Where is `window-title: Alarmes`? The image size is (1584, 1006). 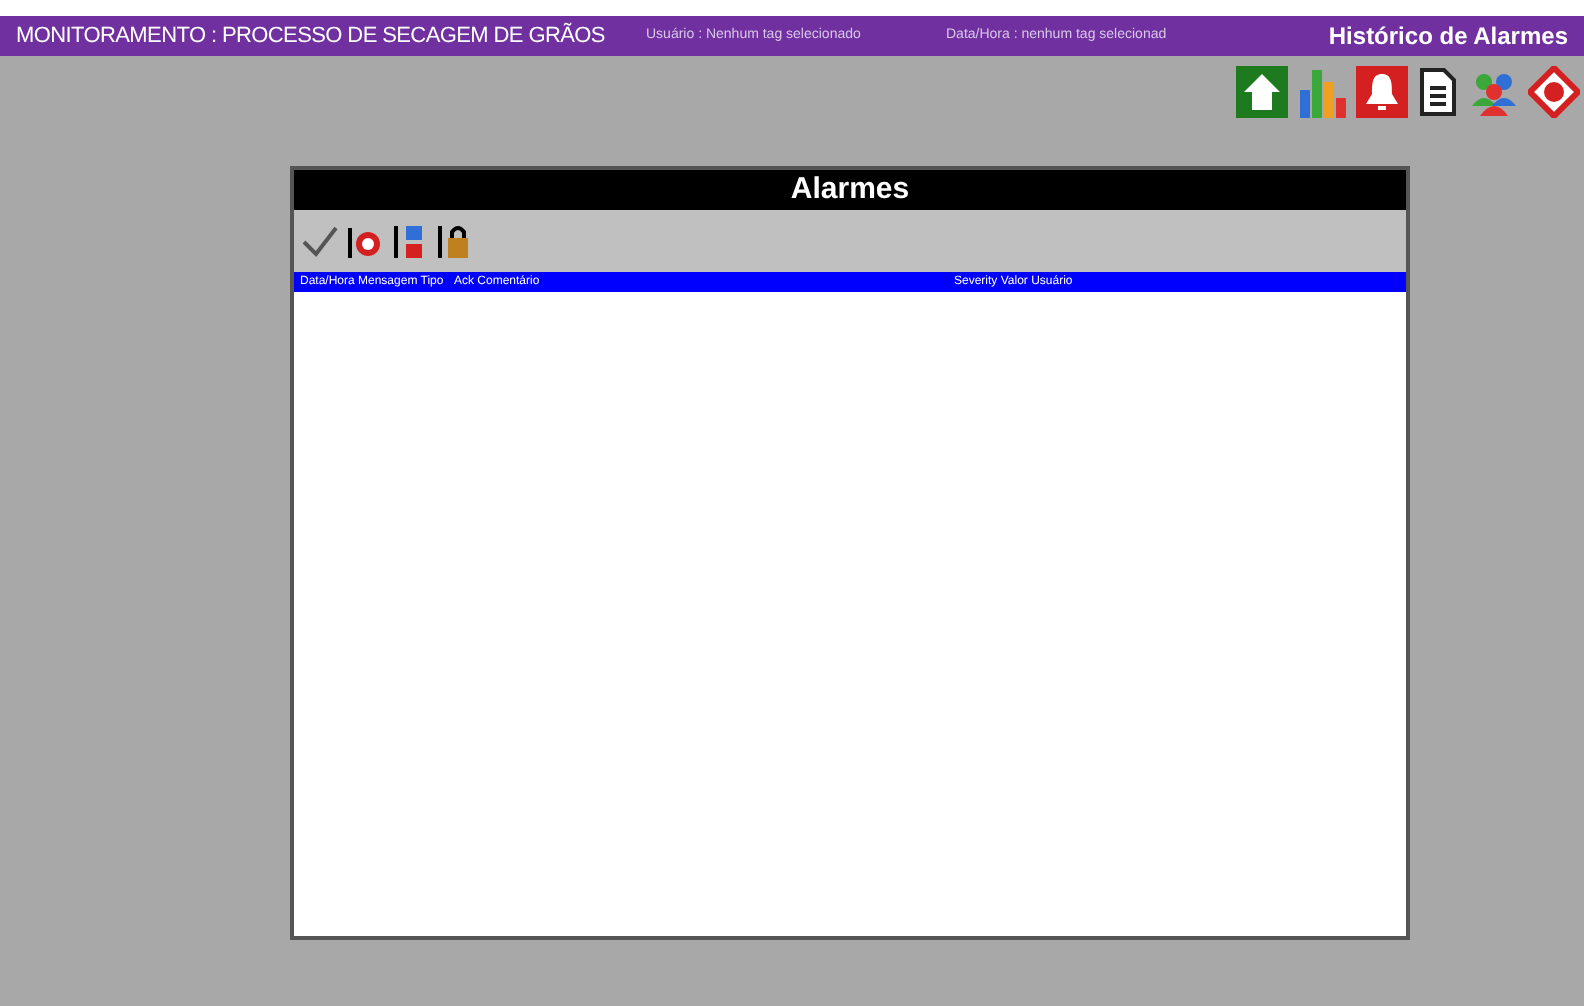
window-title: Alarmes is located at coordinates (850, 190).